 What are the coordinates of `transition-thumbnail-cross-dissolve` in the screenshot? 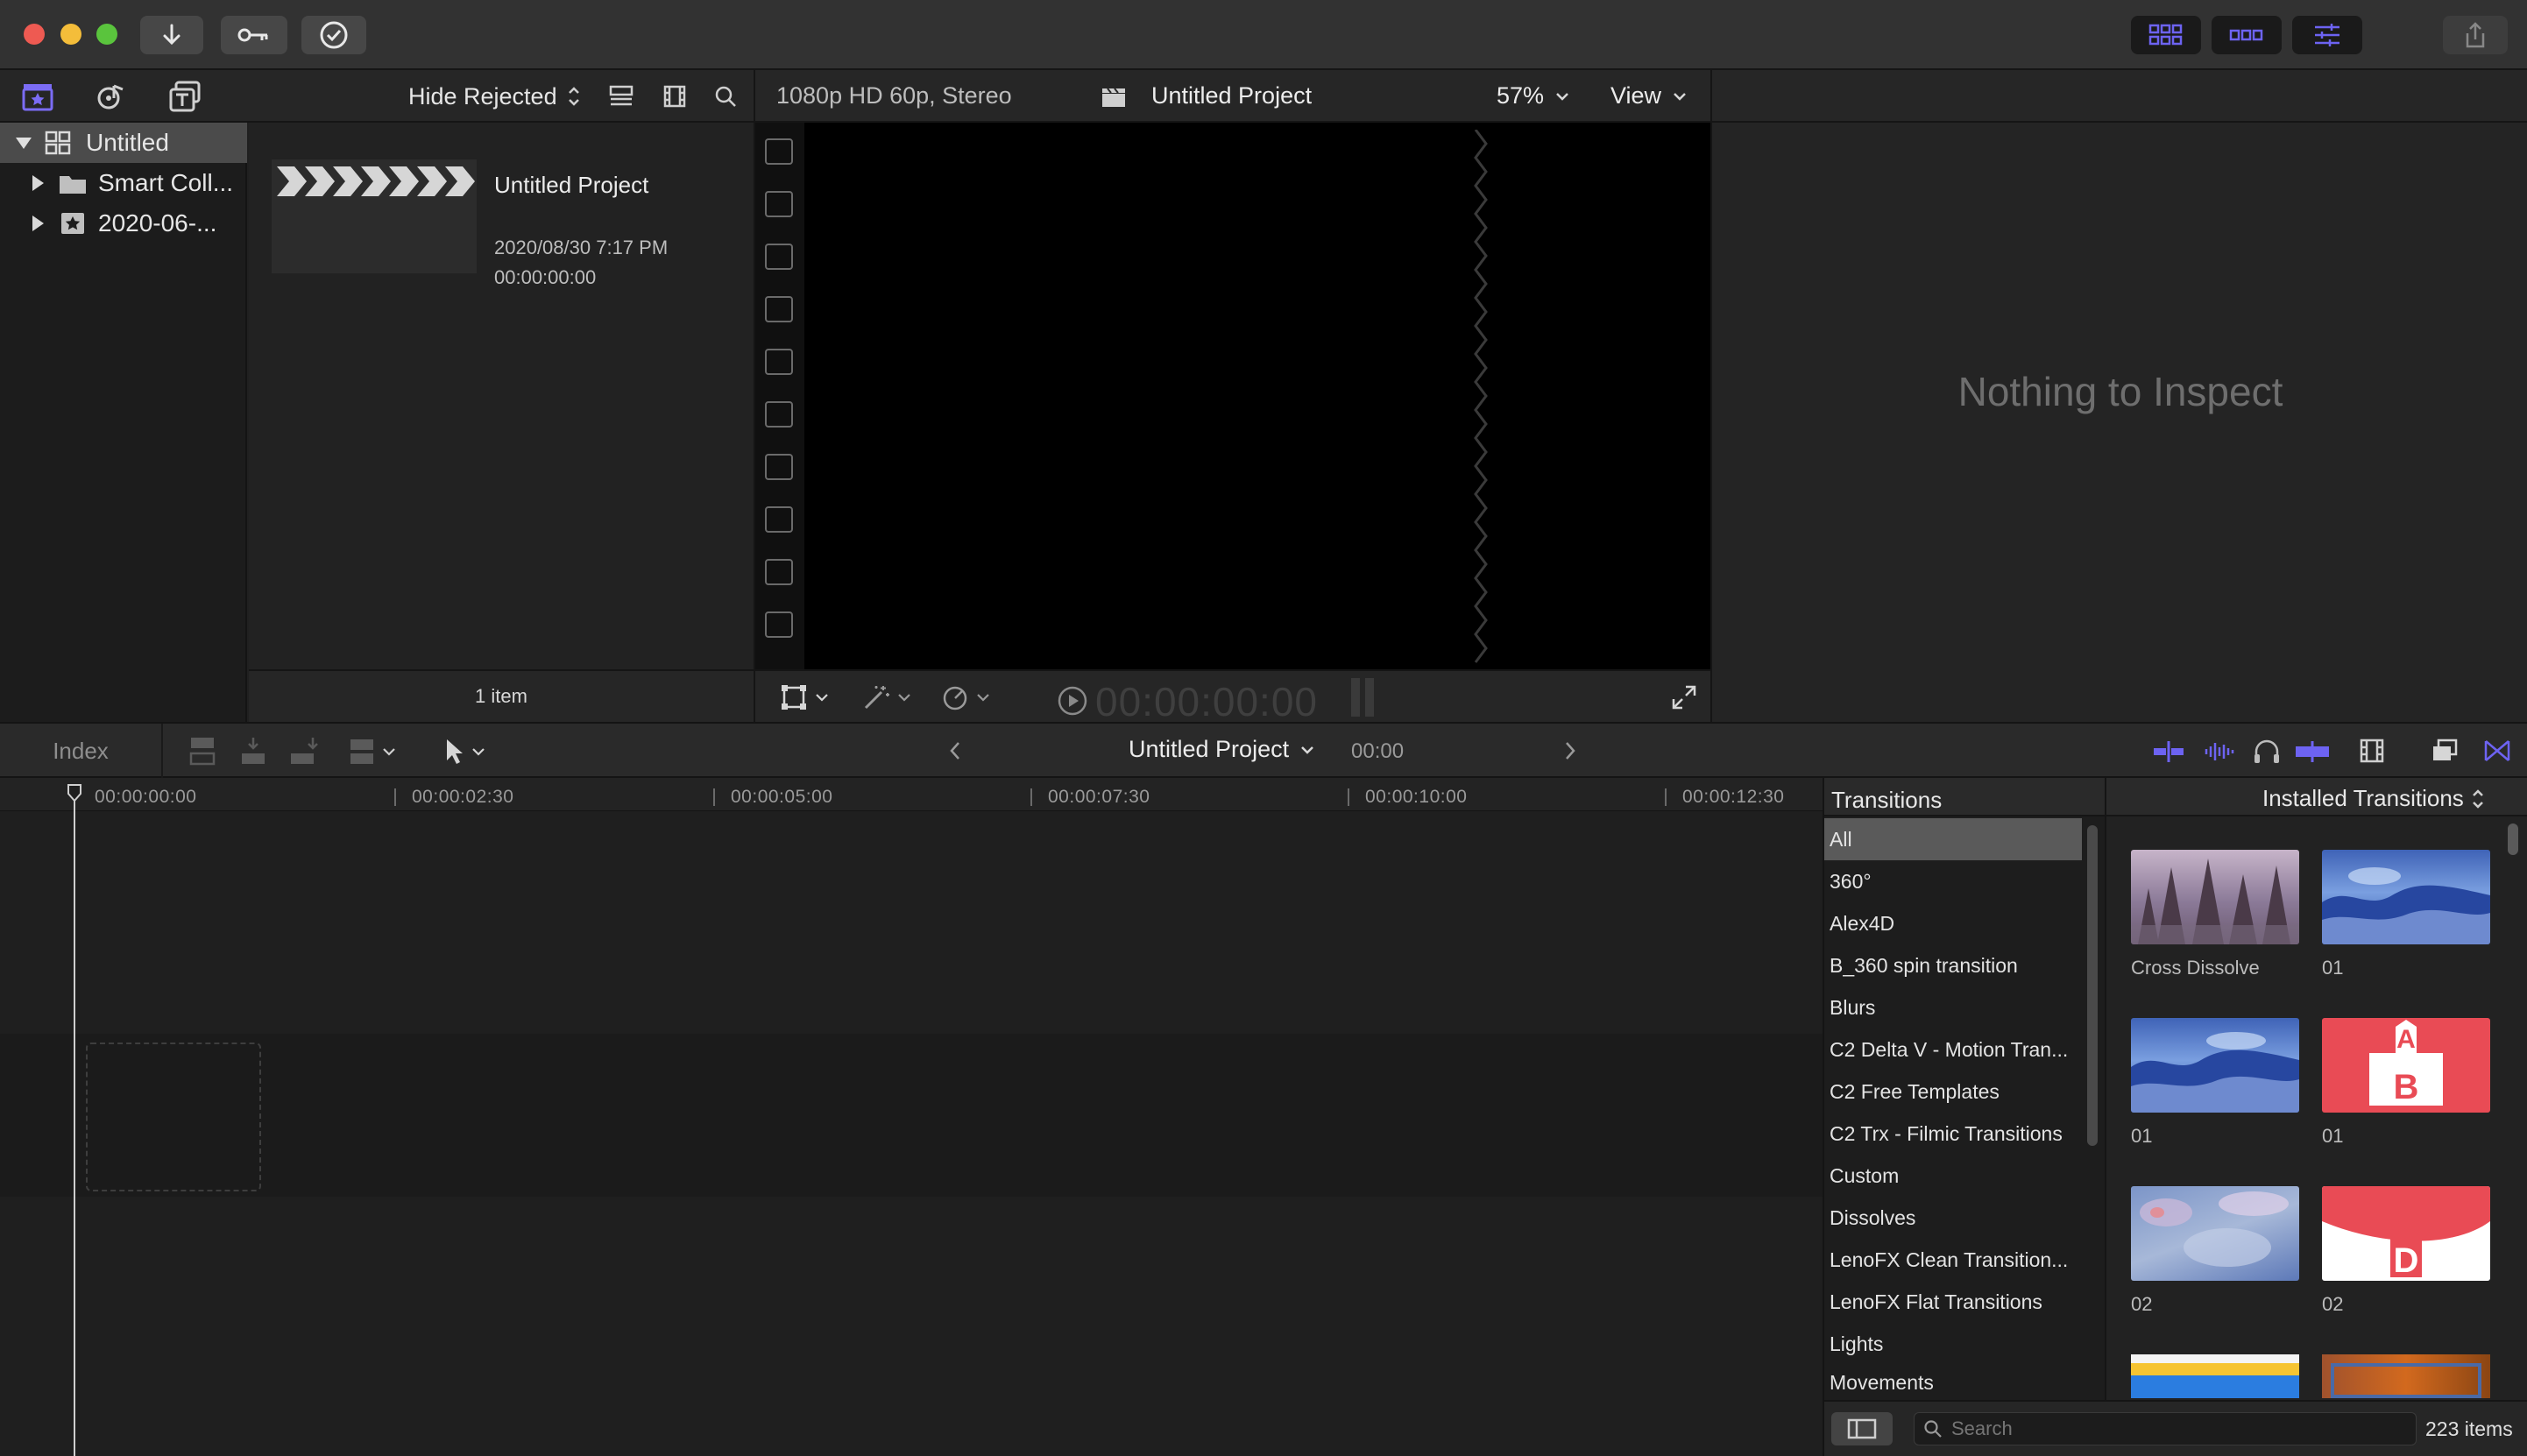 It's located at (2215, 897).